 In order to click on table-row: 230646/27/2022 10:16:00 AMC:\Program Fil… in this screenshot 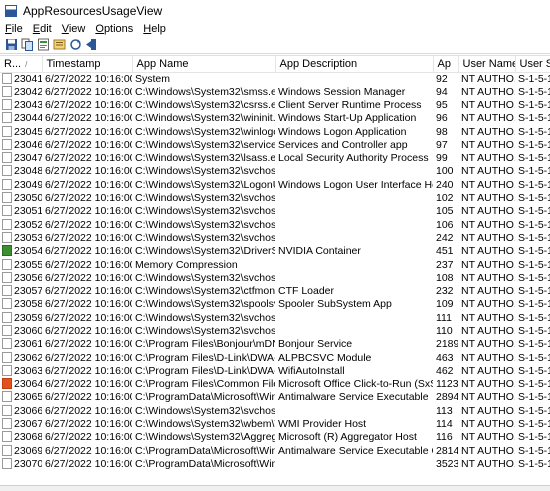, I will do `click(275, 384)`.